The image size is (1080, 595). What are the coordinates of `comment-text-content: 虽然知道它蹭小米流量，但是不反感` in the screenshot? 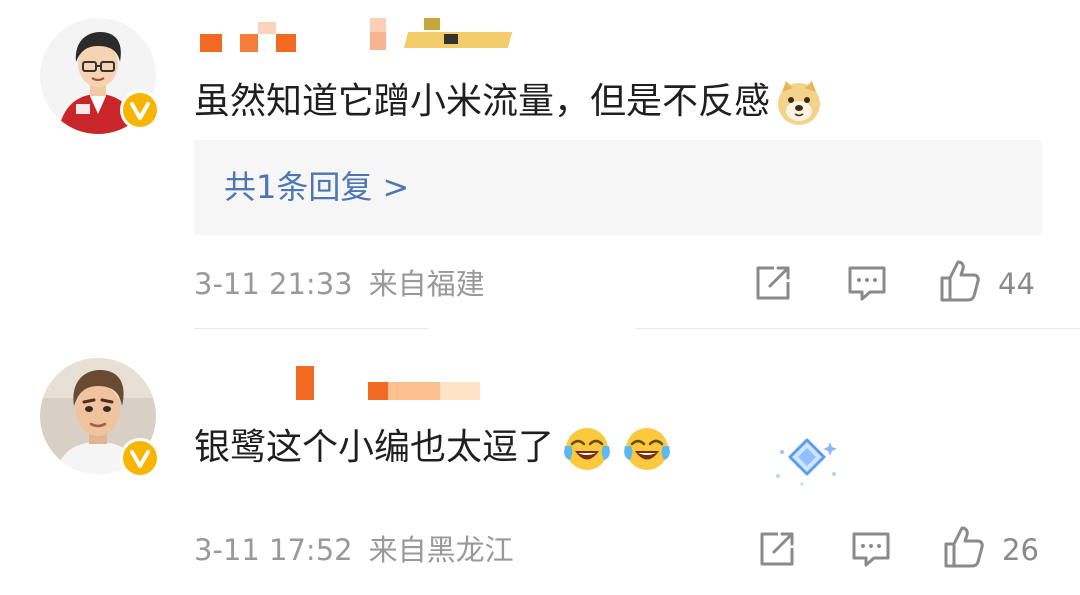 It's located at (482, 101).